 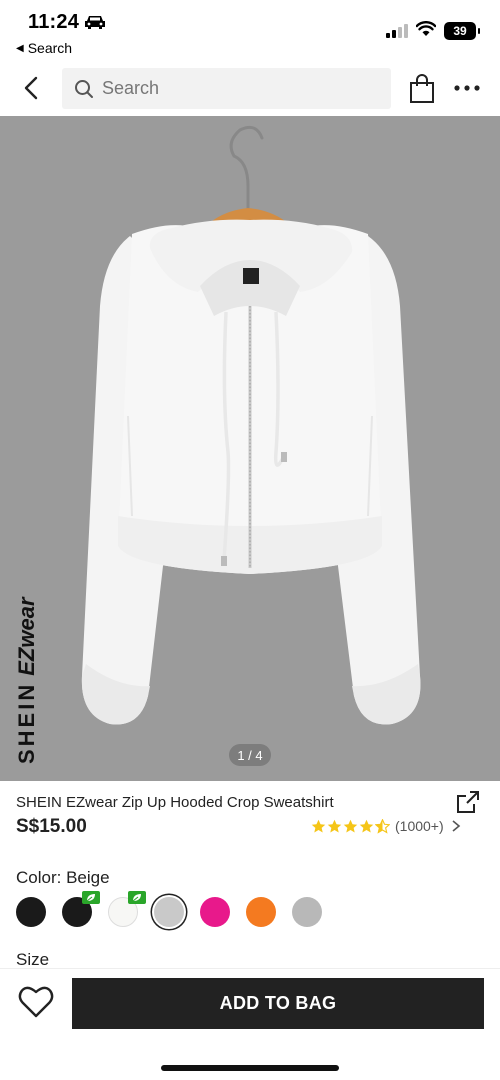 What do you see at coordinates (51, 826) in the screenshot?
I see `product-price: S$15.00` at bounding box center [51, 826].